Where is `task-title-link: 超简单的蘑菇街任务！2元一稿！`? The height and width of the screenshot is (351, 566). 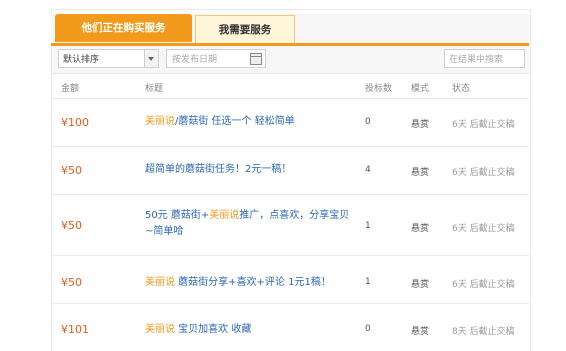
task-title-link: 超简单的蘑菇街任务！2元一稿！ is located at coordinates (245, 170).